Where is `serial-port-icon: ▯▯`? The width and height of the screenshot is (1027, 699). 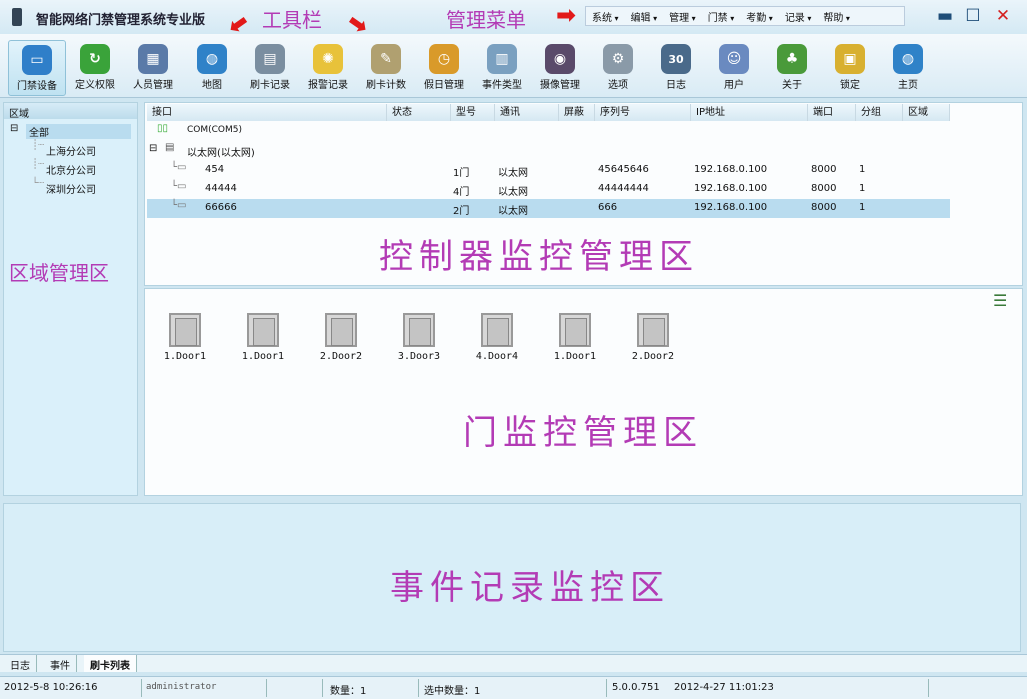
serial-port-icon: ▯▯ is located at coordinates (163, 128).